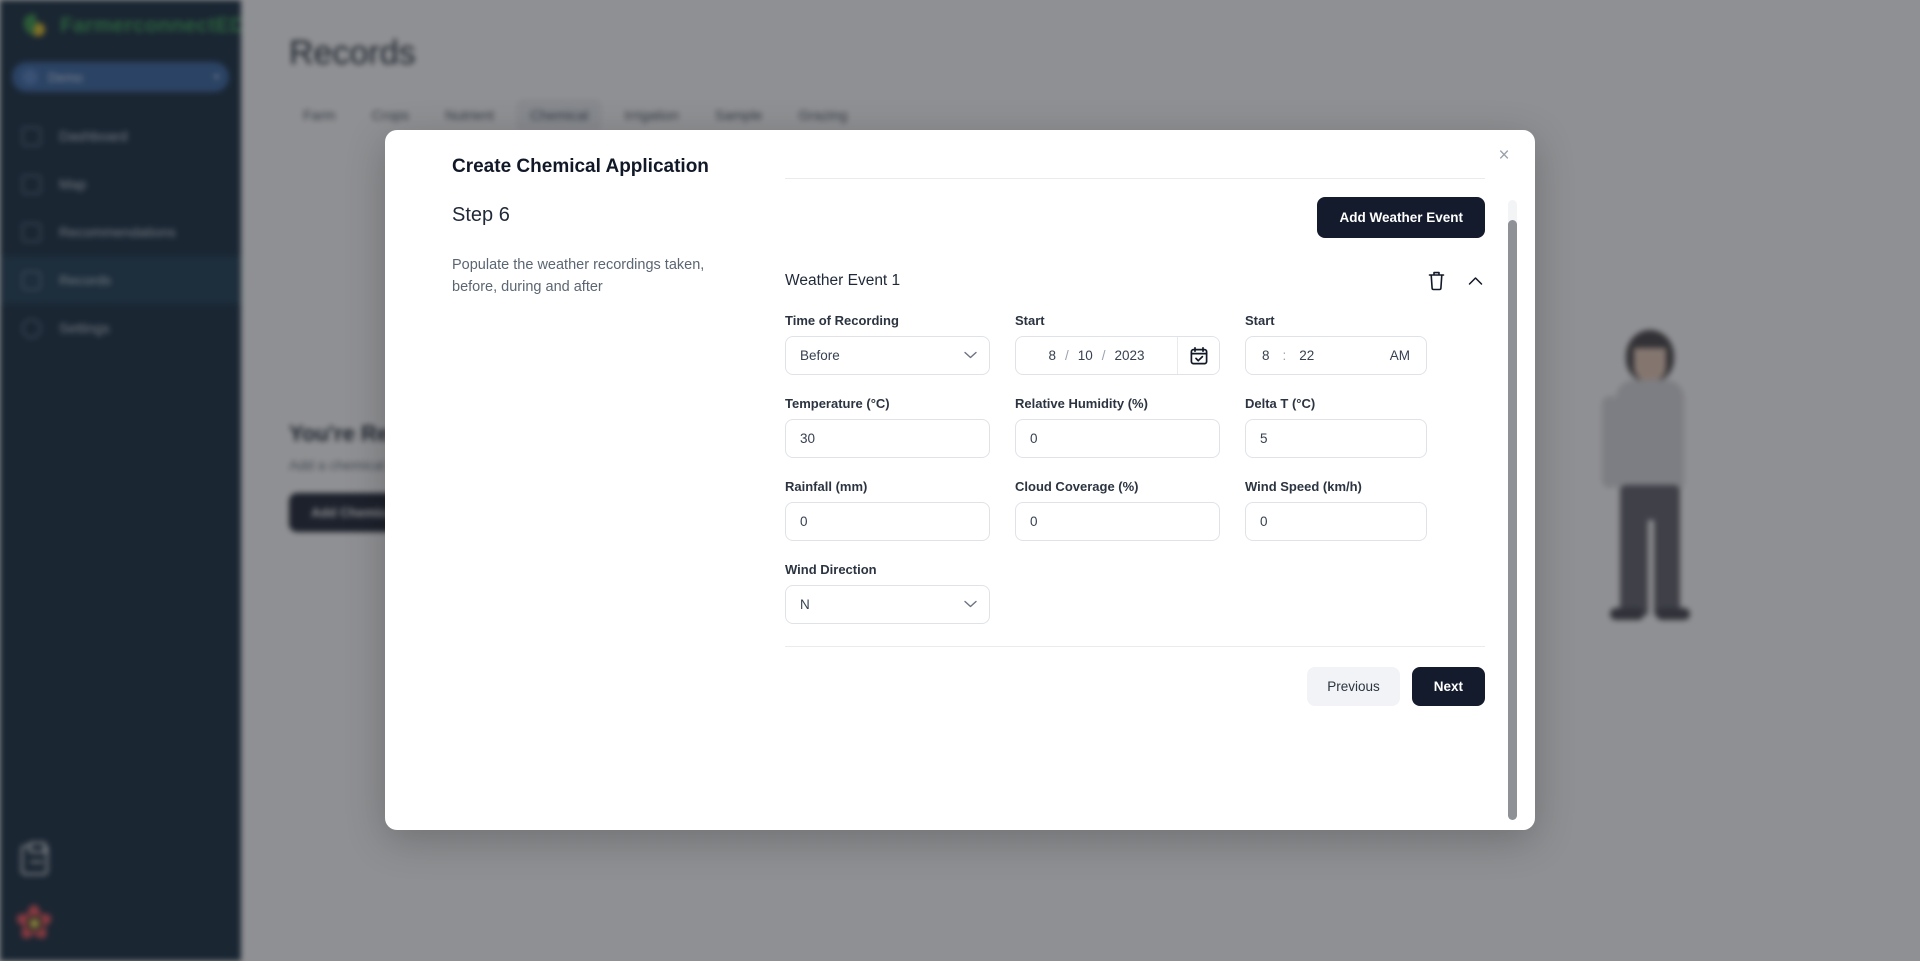  I want to click on temperature-input: 30, so click(887, 438).